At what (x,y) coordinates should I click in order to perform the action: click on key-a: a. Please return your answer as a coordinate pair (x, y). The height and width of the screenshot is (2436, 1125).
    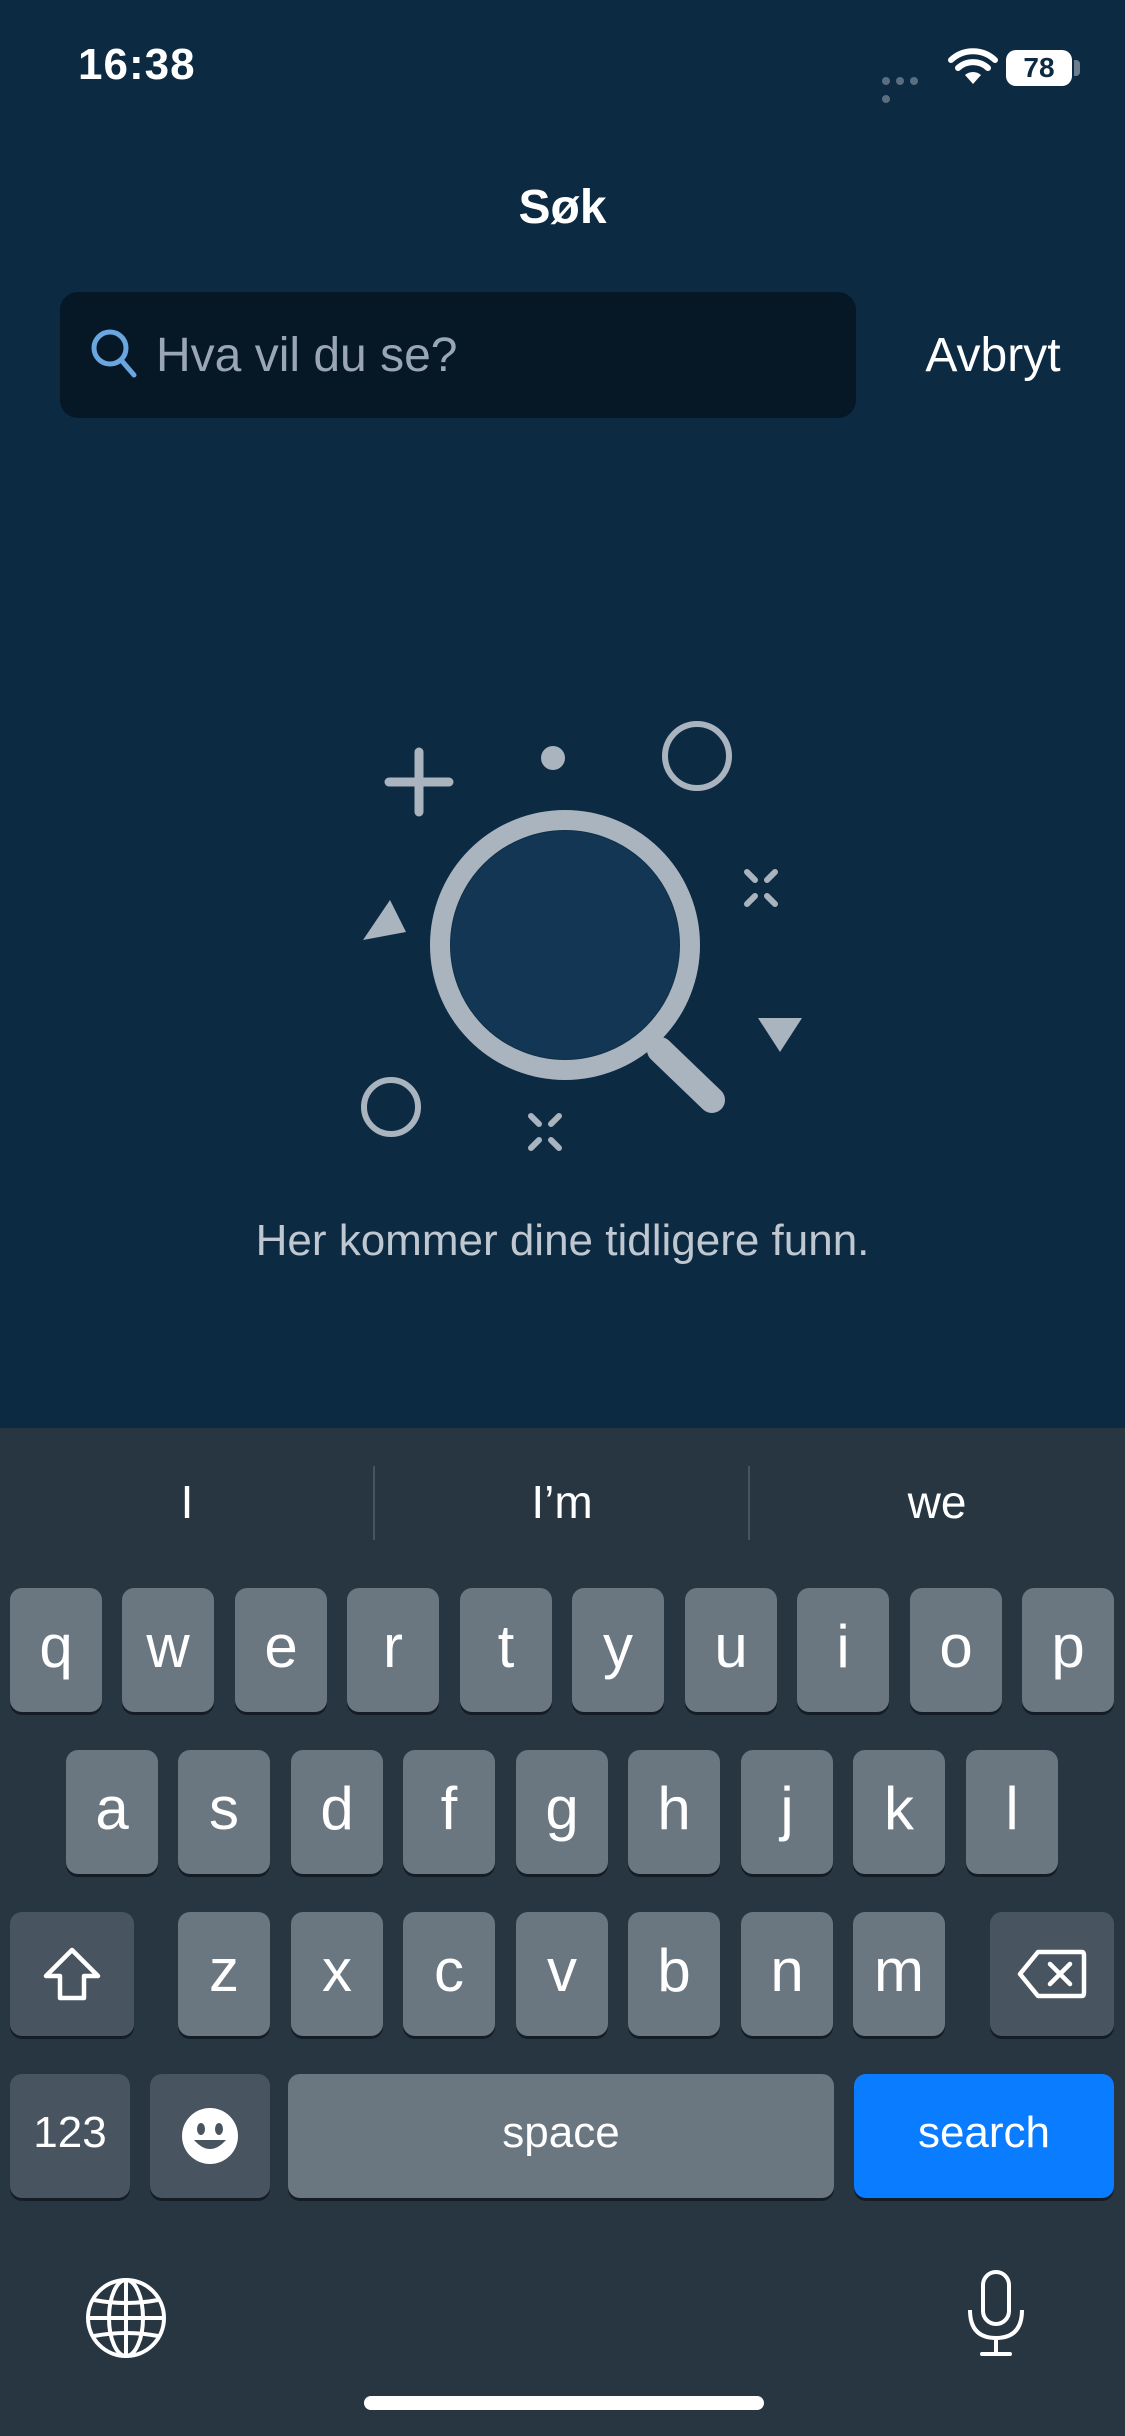
    Looking at the image, I should click on (112, 1812).